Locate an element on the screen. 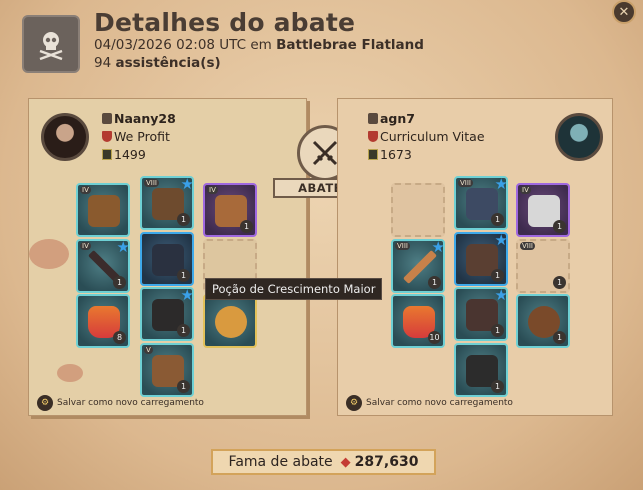 The height and width of the screenshot is (490, 643). killer-name: Naany28 is located at coordinates (139, 118).